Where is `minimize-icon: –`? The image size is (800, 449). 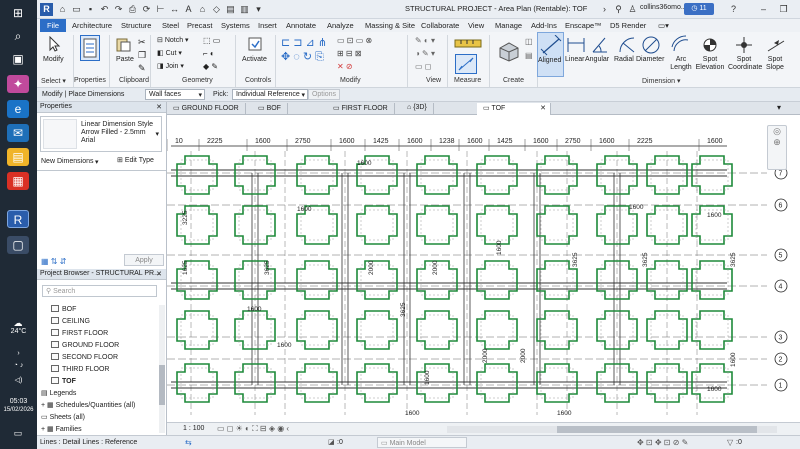
minimize-icon: – is located at coordinates (763, 9).